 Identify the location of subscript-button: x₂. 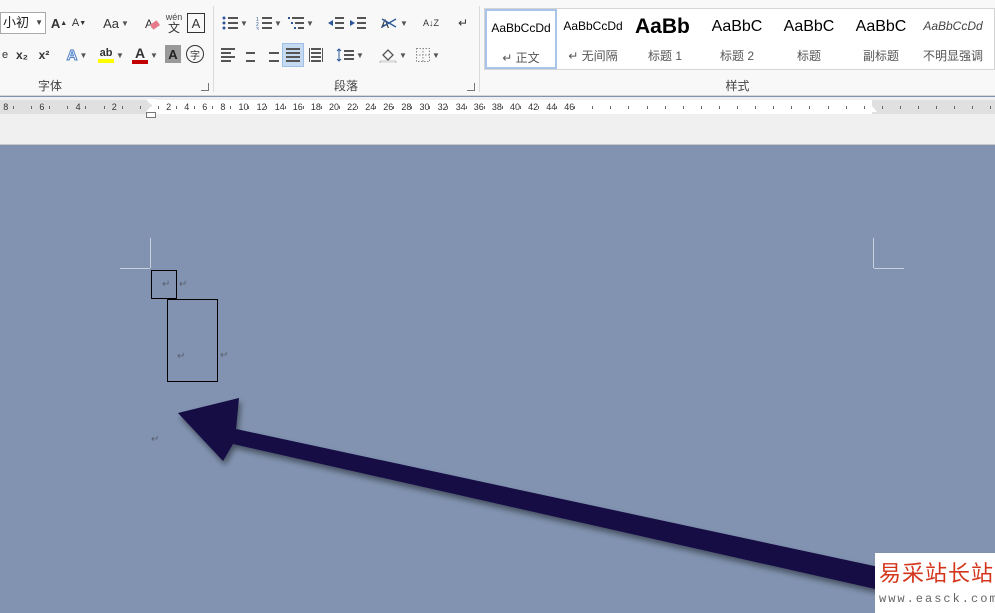
(22, 55).